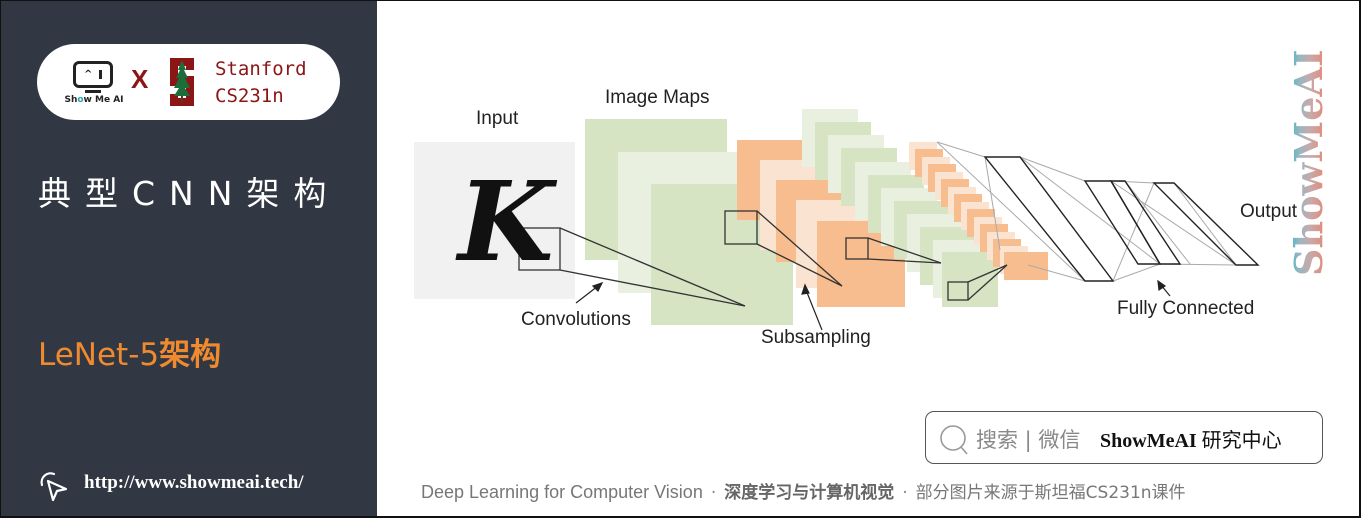 This screenshot has height=518, width=1361. What do you see at coordinates (194, 483) in the screenshot?
I see `website-url: http://www.showmeai.tech/` at bounding box center [194, 483].